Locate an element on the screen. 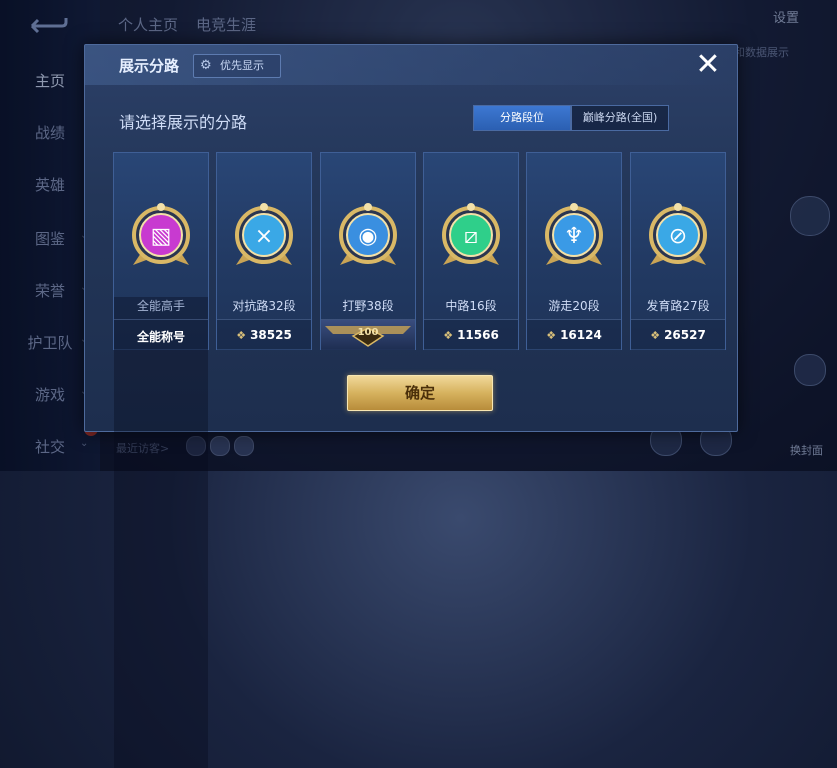 The width and height of the screenshot is (837, 768). lane-rank-label: 打野38段 is located at coordinates (368, 306).